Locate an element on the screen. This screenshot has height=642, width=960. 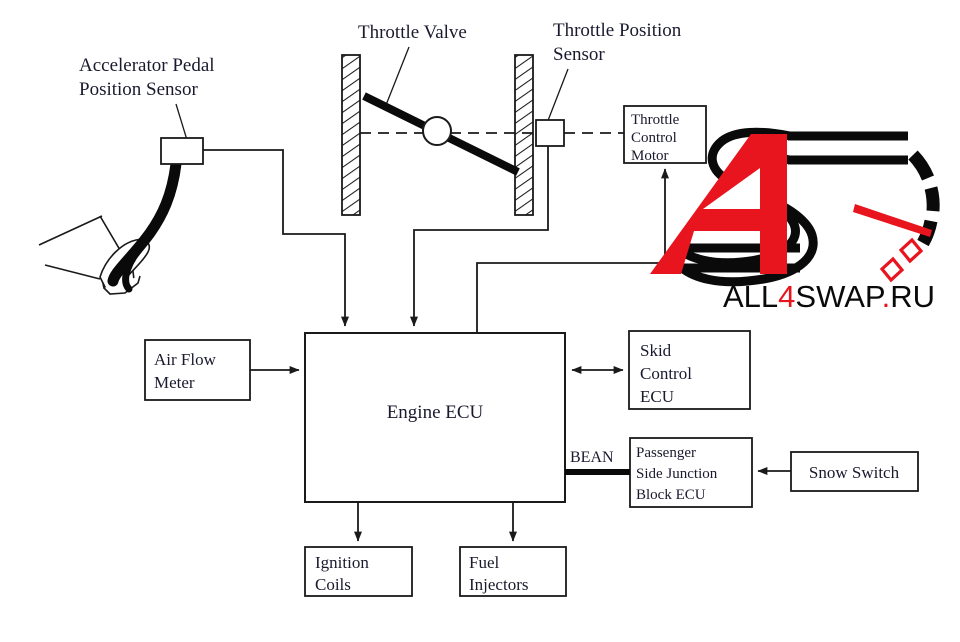
box-snow-switch: Snow Switch is located at coordinates (854, 471).